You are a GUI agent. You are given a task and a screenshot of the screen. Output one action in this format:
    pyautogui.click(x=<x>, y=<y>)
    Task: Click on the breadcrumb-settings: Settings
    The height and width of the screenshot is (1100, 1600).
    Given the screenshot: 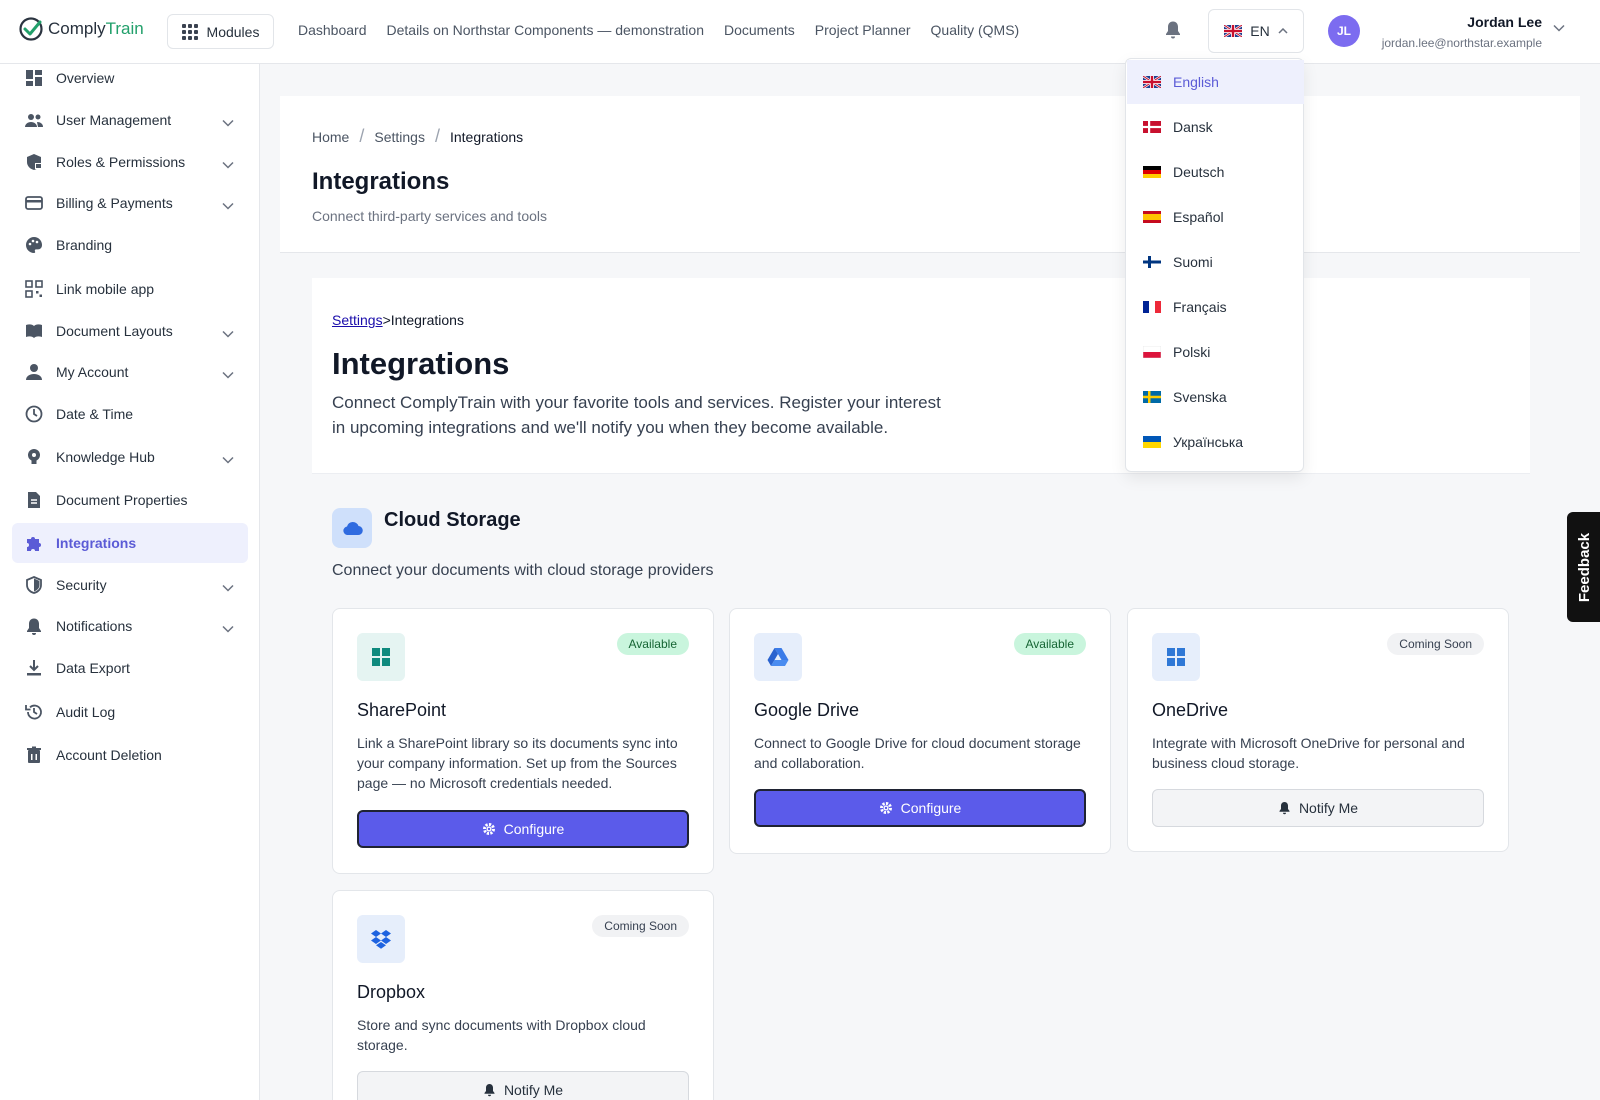 What is the action you would take?
    pyautogui.click(x=399, y=137)
    